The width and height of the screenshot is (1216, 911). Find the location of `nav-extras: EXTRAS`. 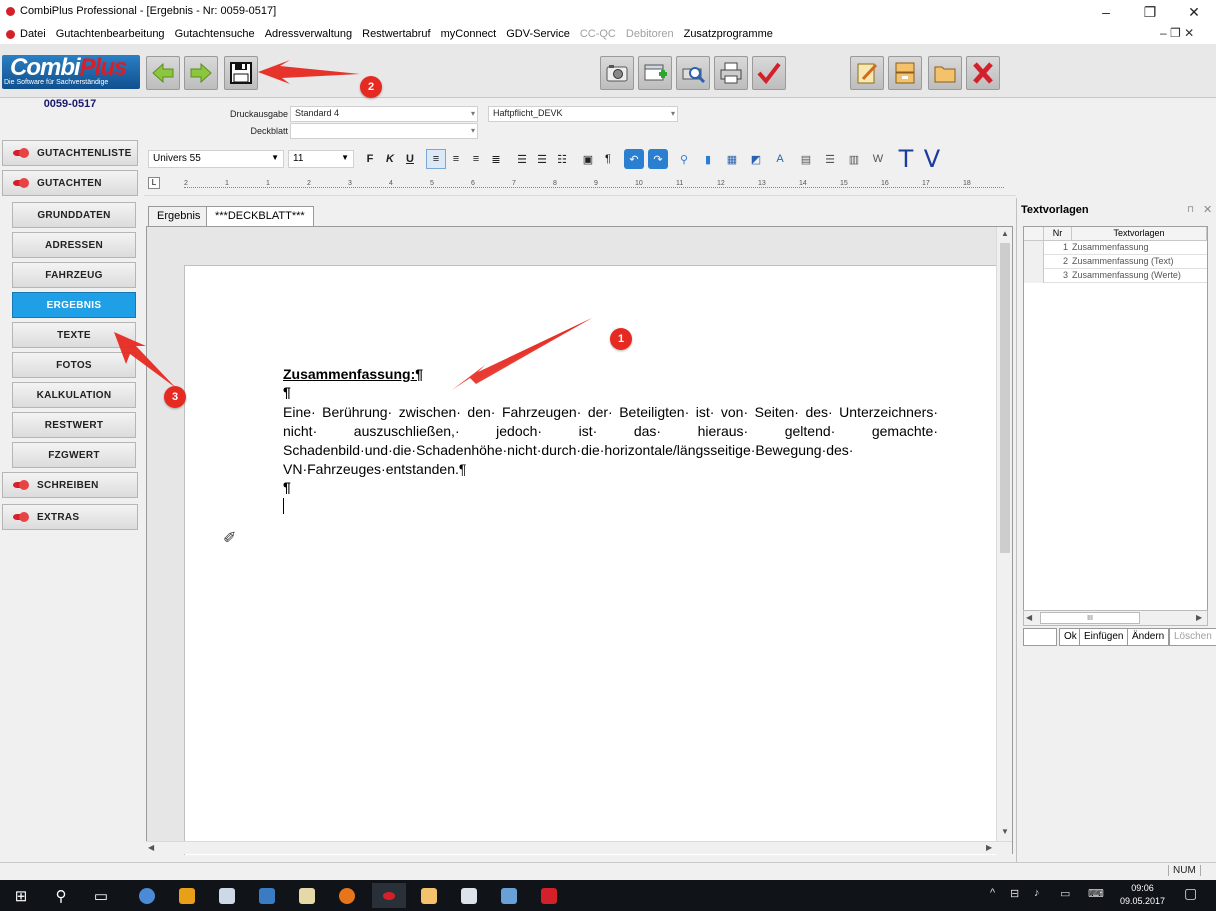

nav-extras: EXTRAS is located at coordinates (70, 517).